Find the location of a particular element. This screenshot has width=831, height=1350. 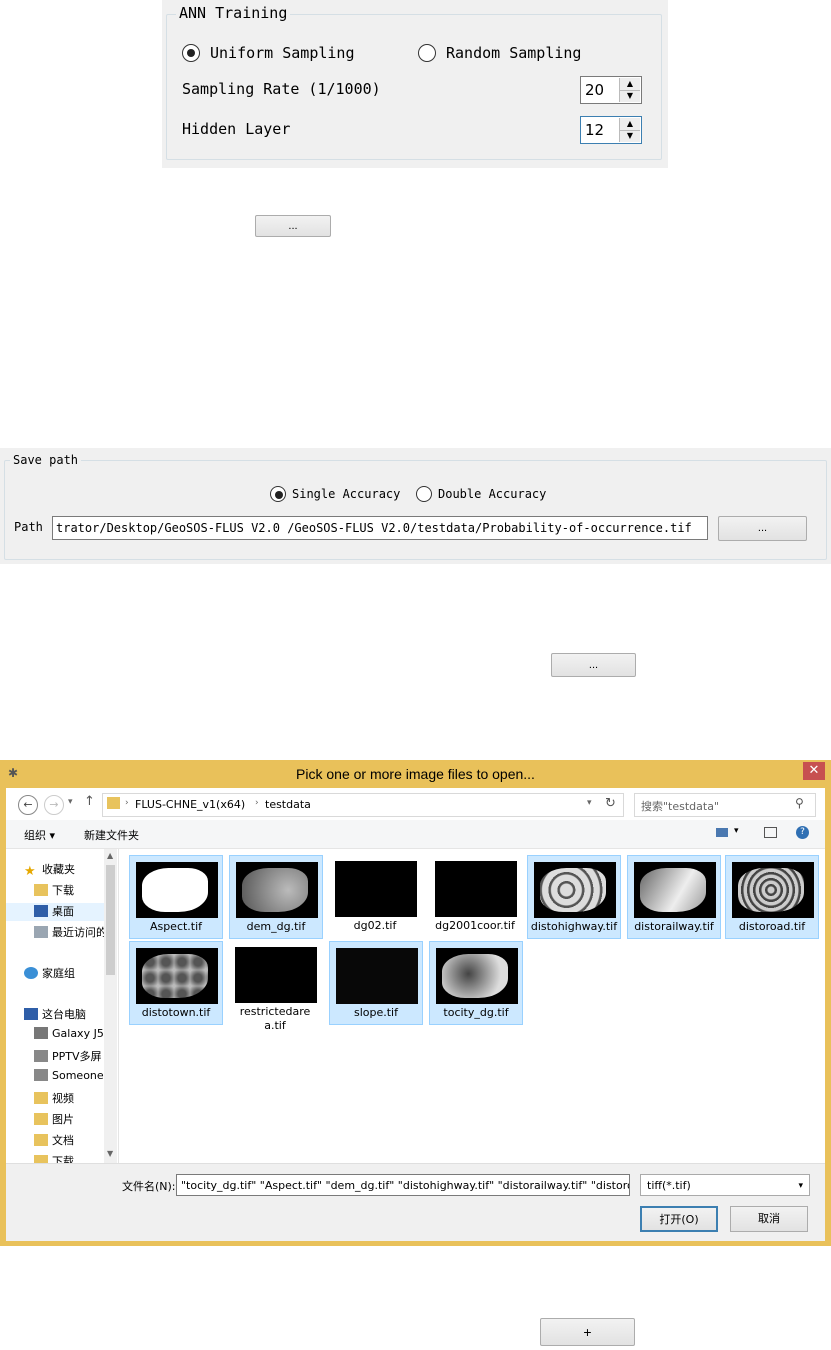

file-tile: dem_dg.tif is located at coordinates (276, 897).